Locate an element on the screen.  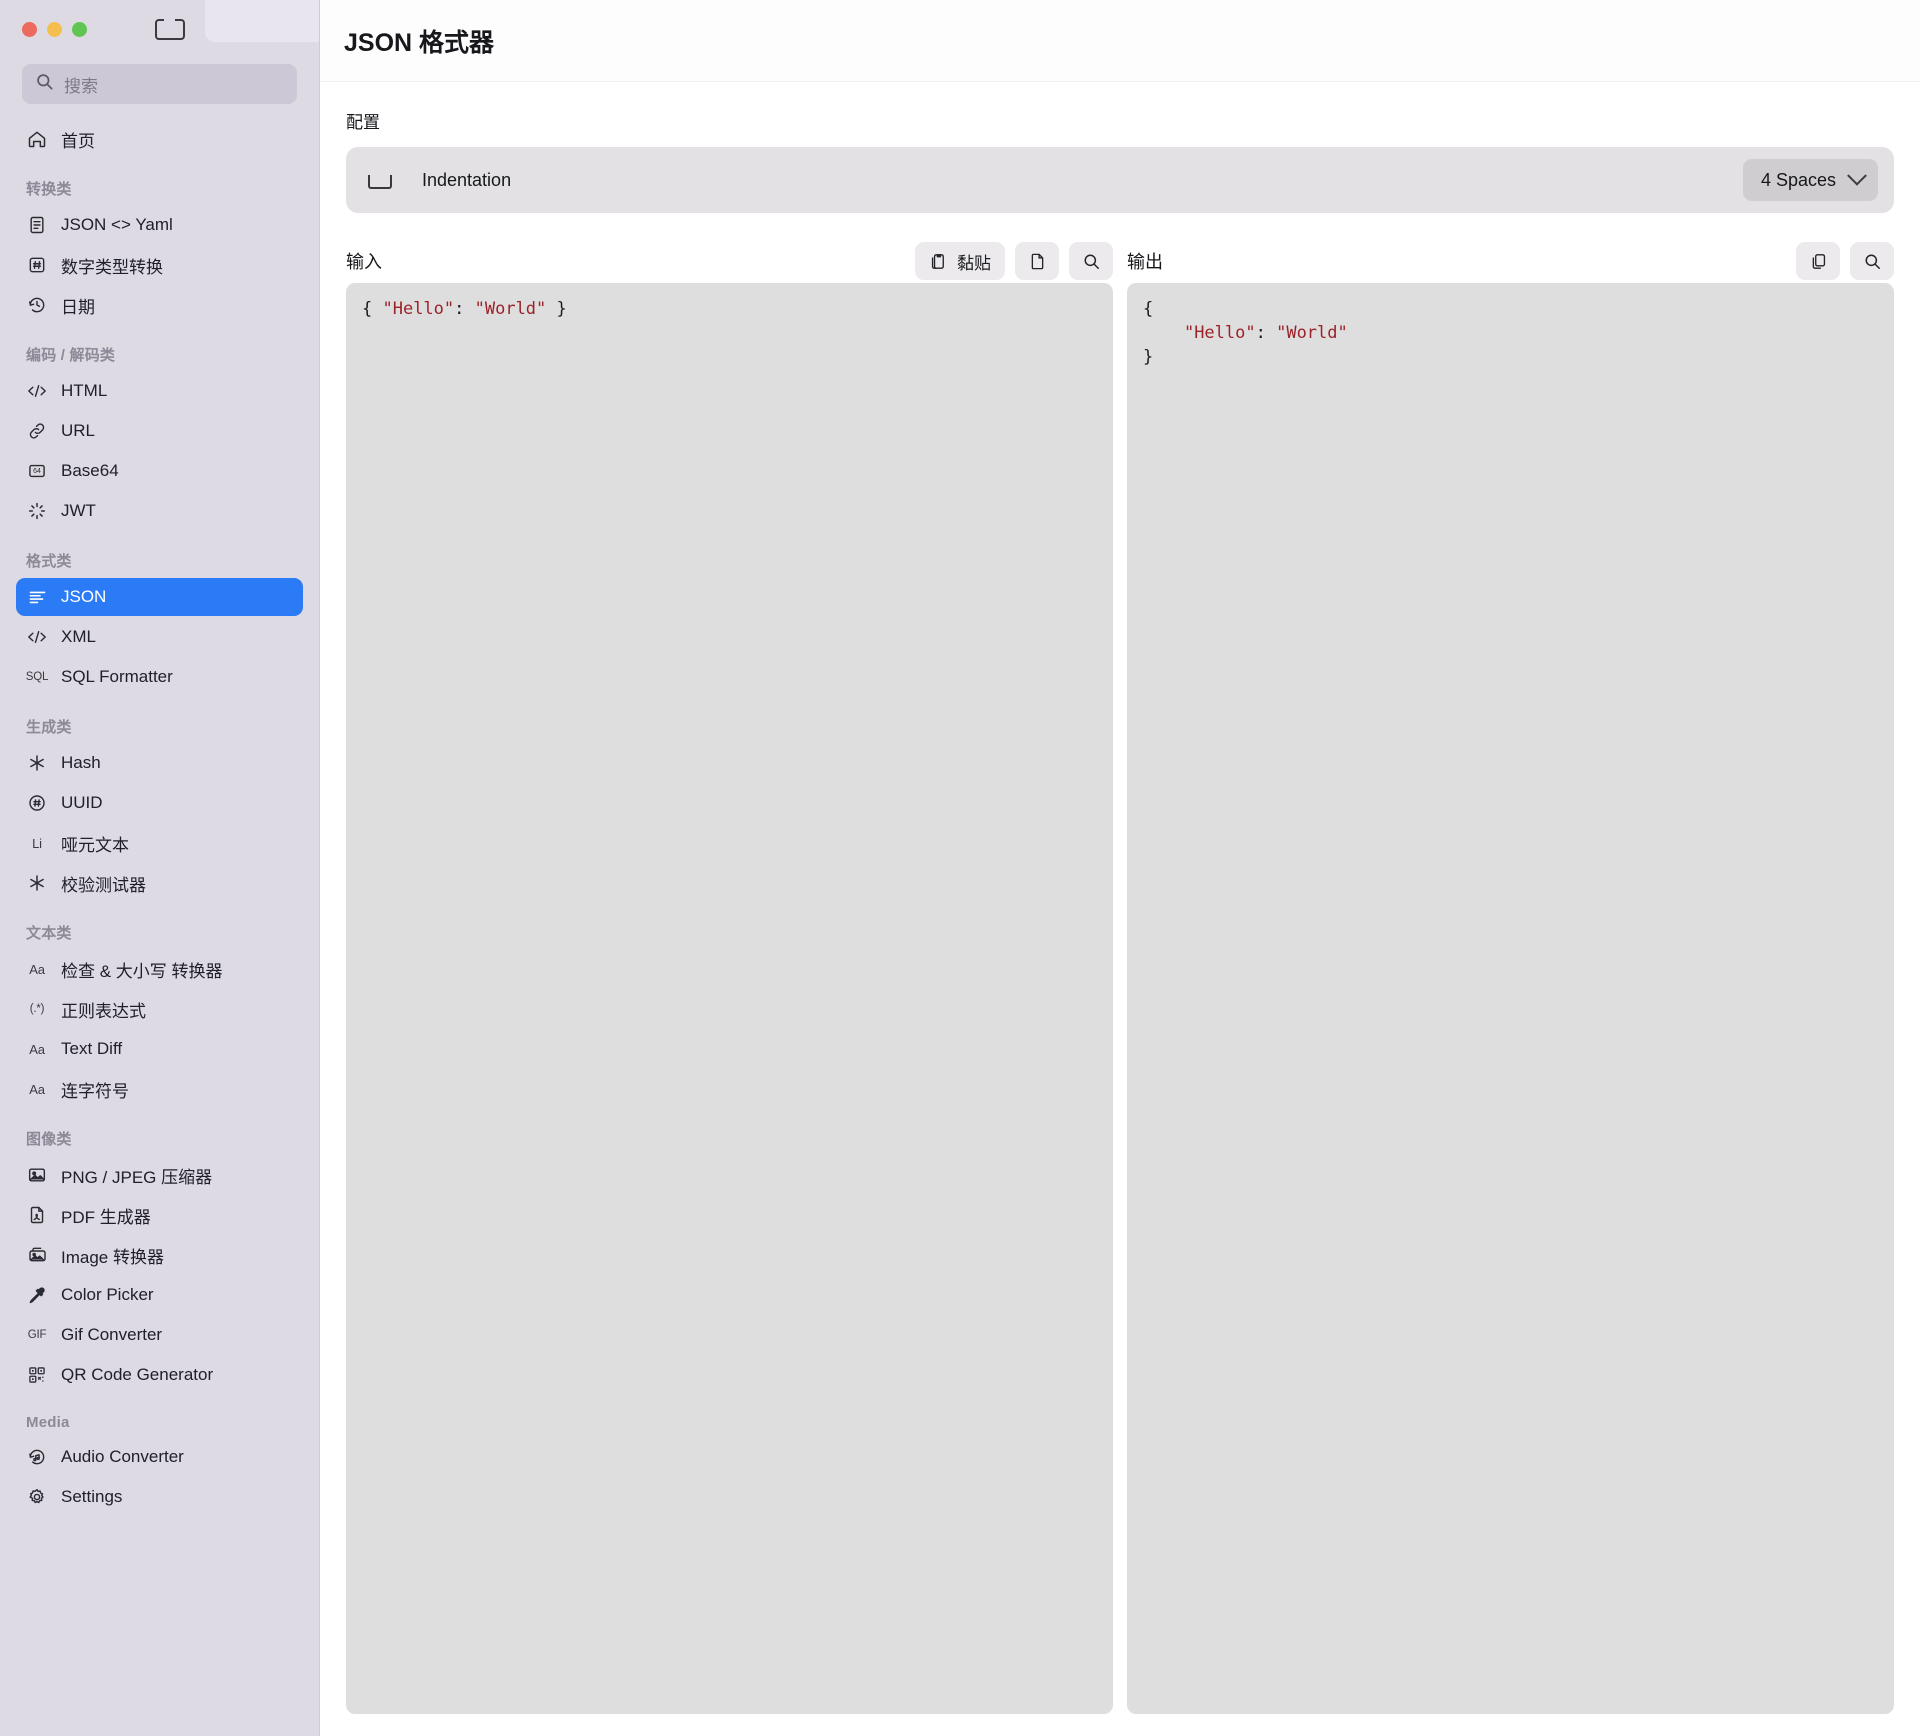
sidebar-item-color-picker: Color Picker is located at coordinates (159, 1295).